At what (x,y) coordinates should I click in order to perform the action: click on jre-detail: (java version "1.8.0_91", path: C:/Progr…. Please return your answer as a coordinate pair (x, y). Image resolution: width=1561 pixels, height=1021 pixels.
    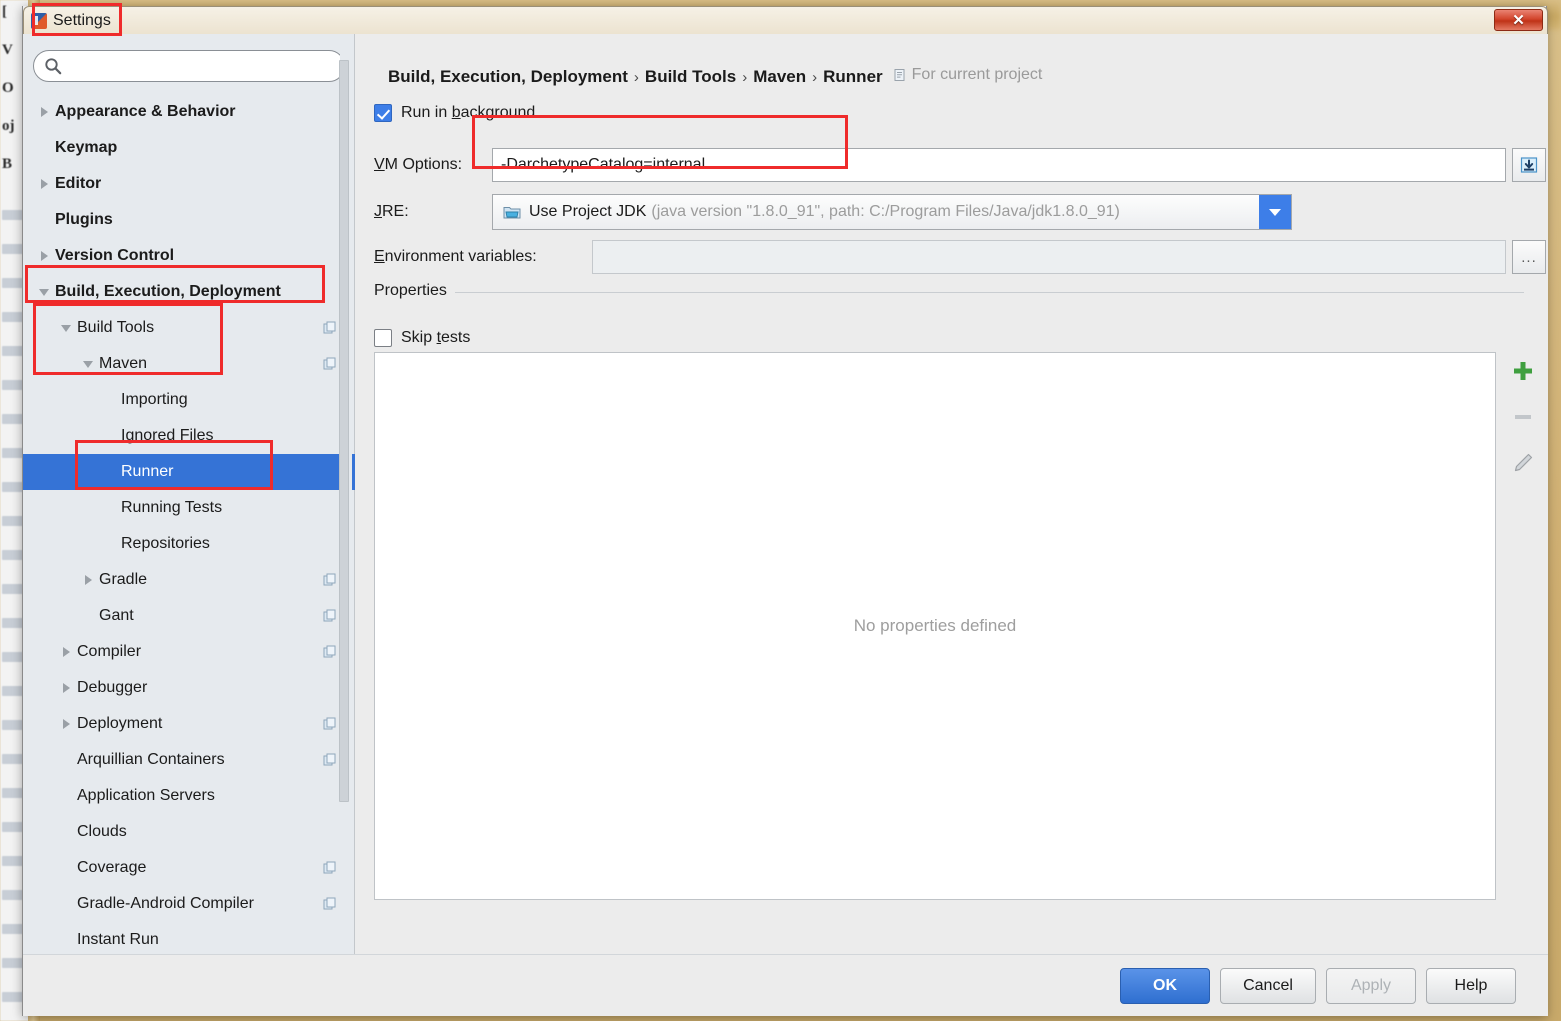
    Looking at the image, I should click on (885, 211).